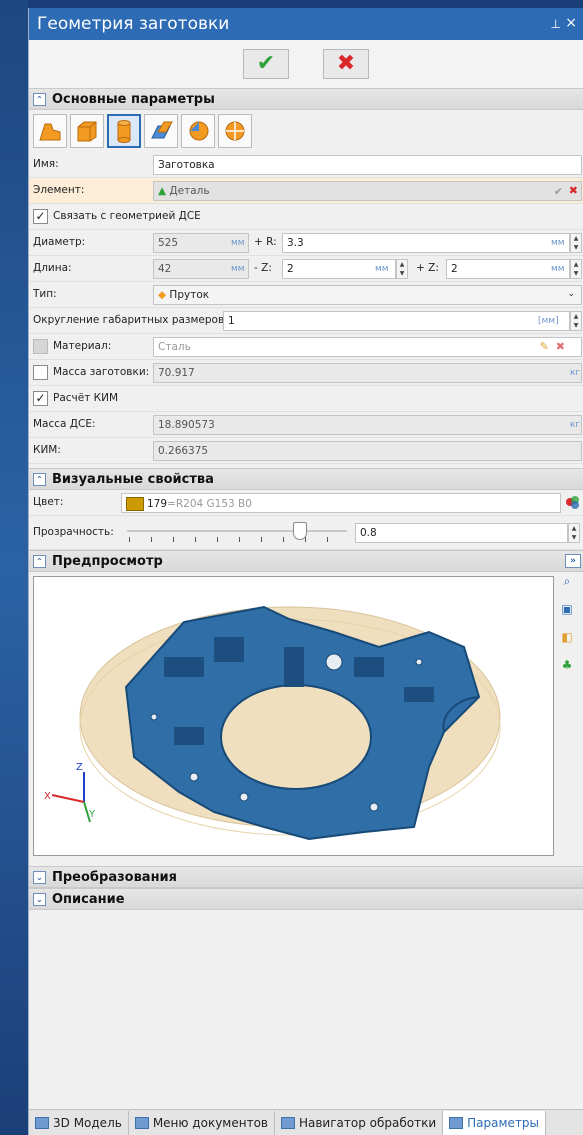 The width and height of the screenshot is (583, 1135). Describe the element at coordinates (130, 320) in the screenshot. I see `rounding-label: Округление габаритных размеров:` at that location.